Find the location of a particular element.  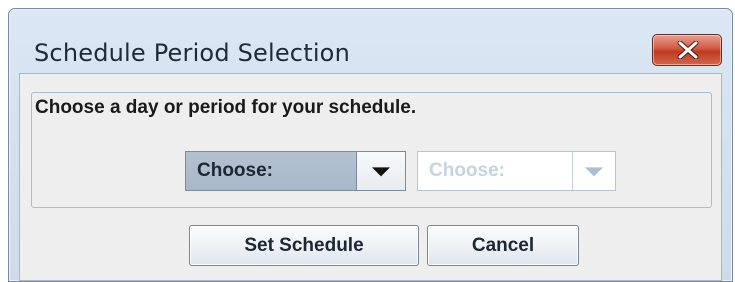

close-icon is located at coordinates (688, 50).